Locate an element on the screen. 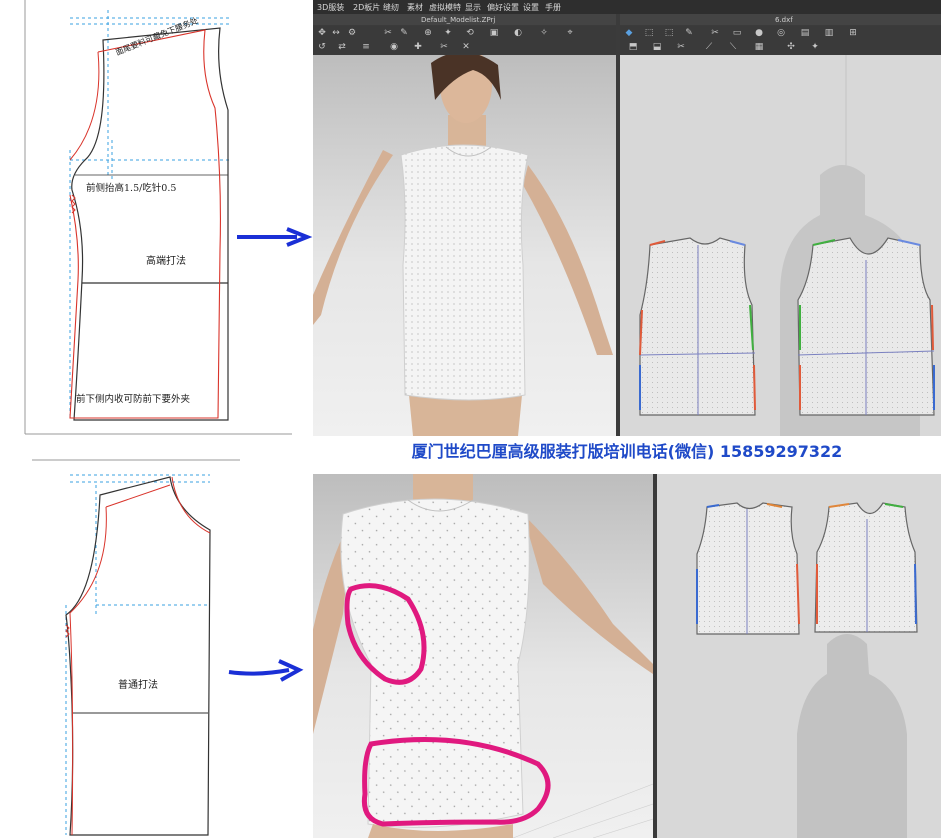  training-contact-banner: 厦门世纪巴厘高级服装打版培训电话(微信) 15859297322 is located at coordinates (627, 451).